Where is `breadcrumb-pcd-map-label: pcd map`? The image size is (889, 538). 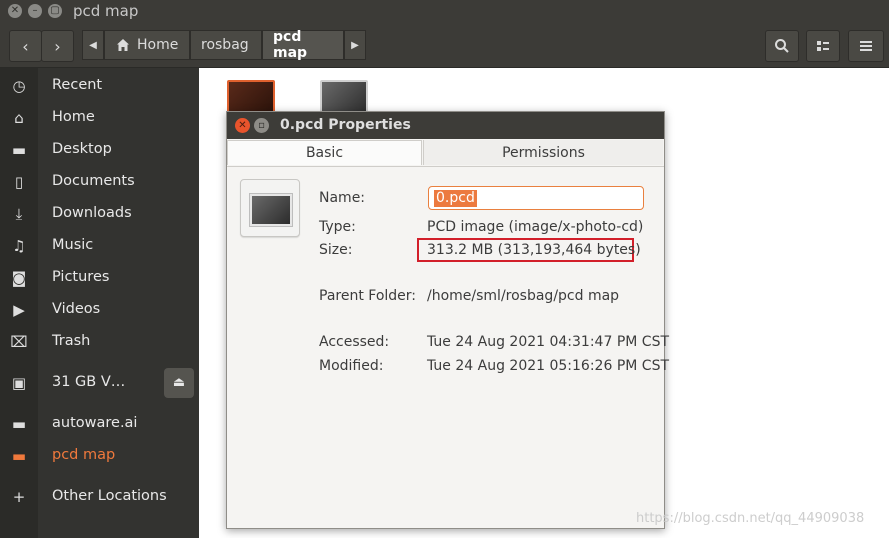
breadcrumb-pcd-map-label: pcd map is located at coordinates (290, 45).